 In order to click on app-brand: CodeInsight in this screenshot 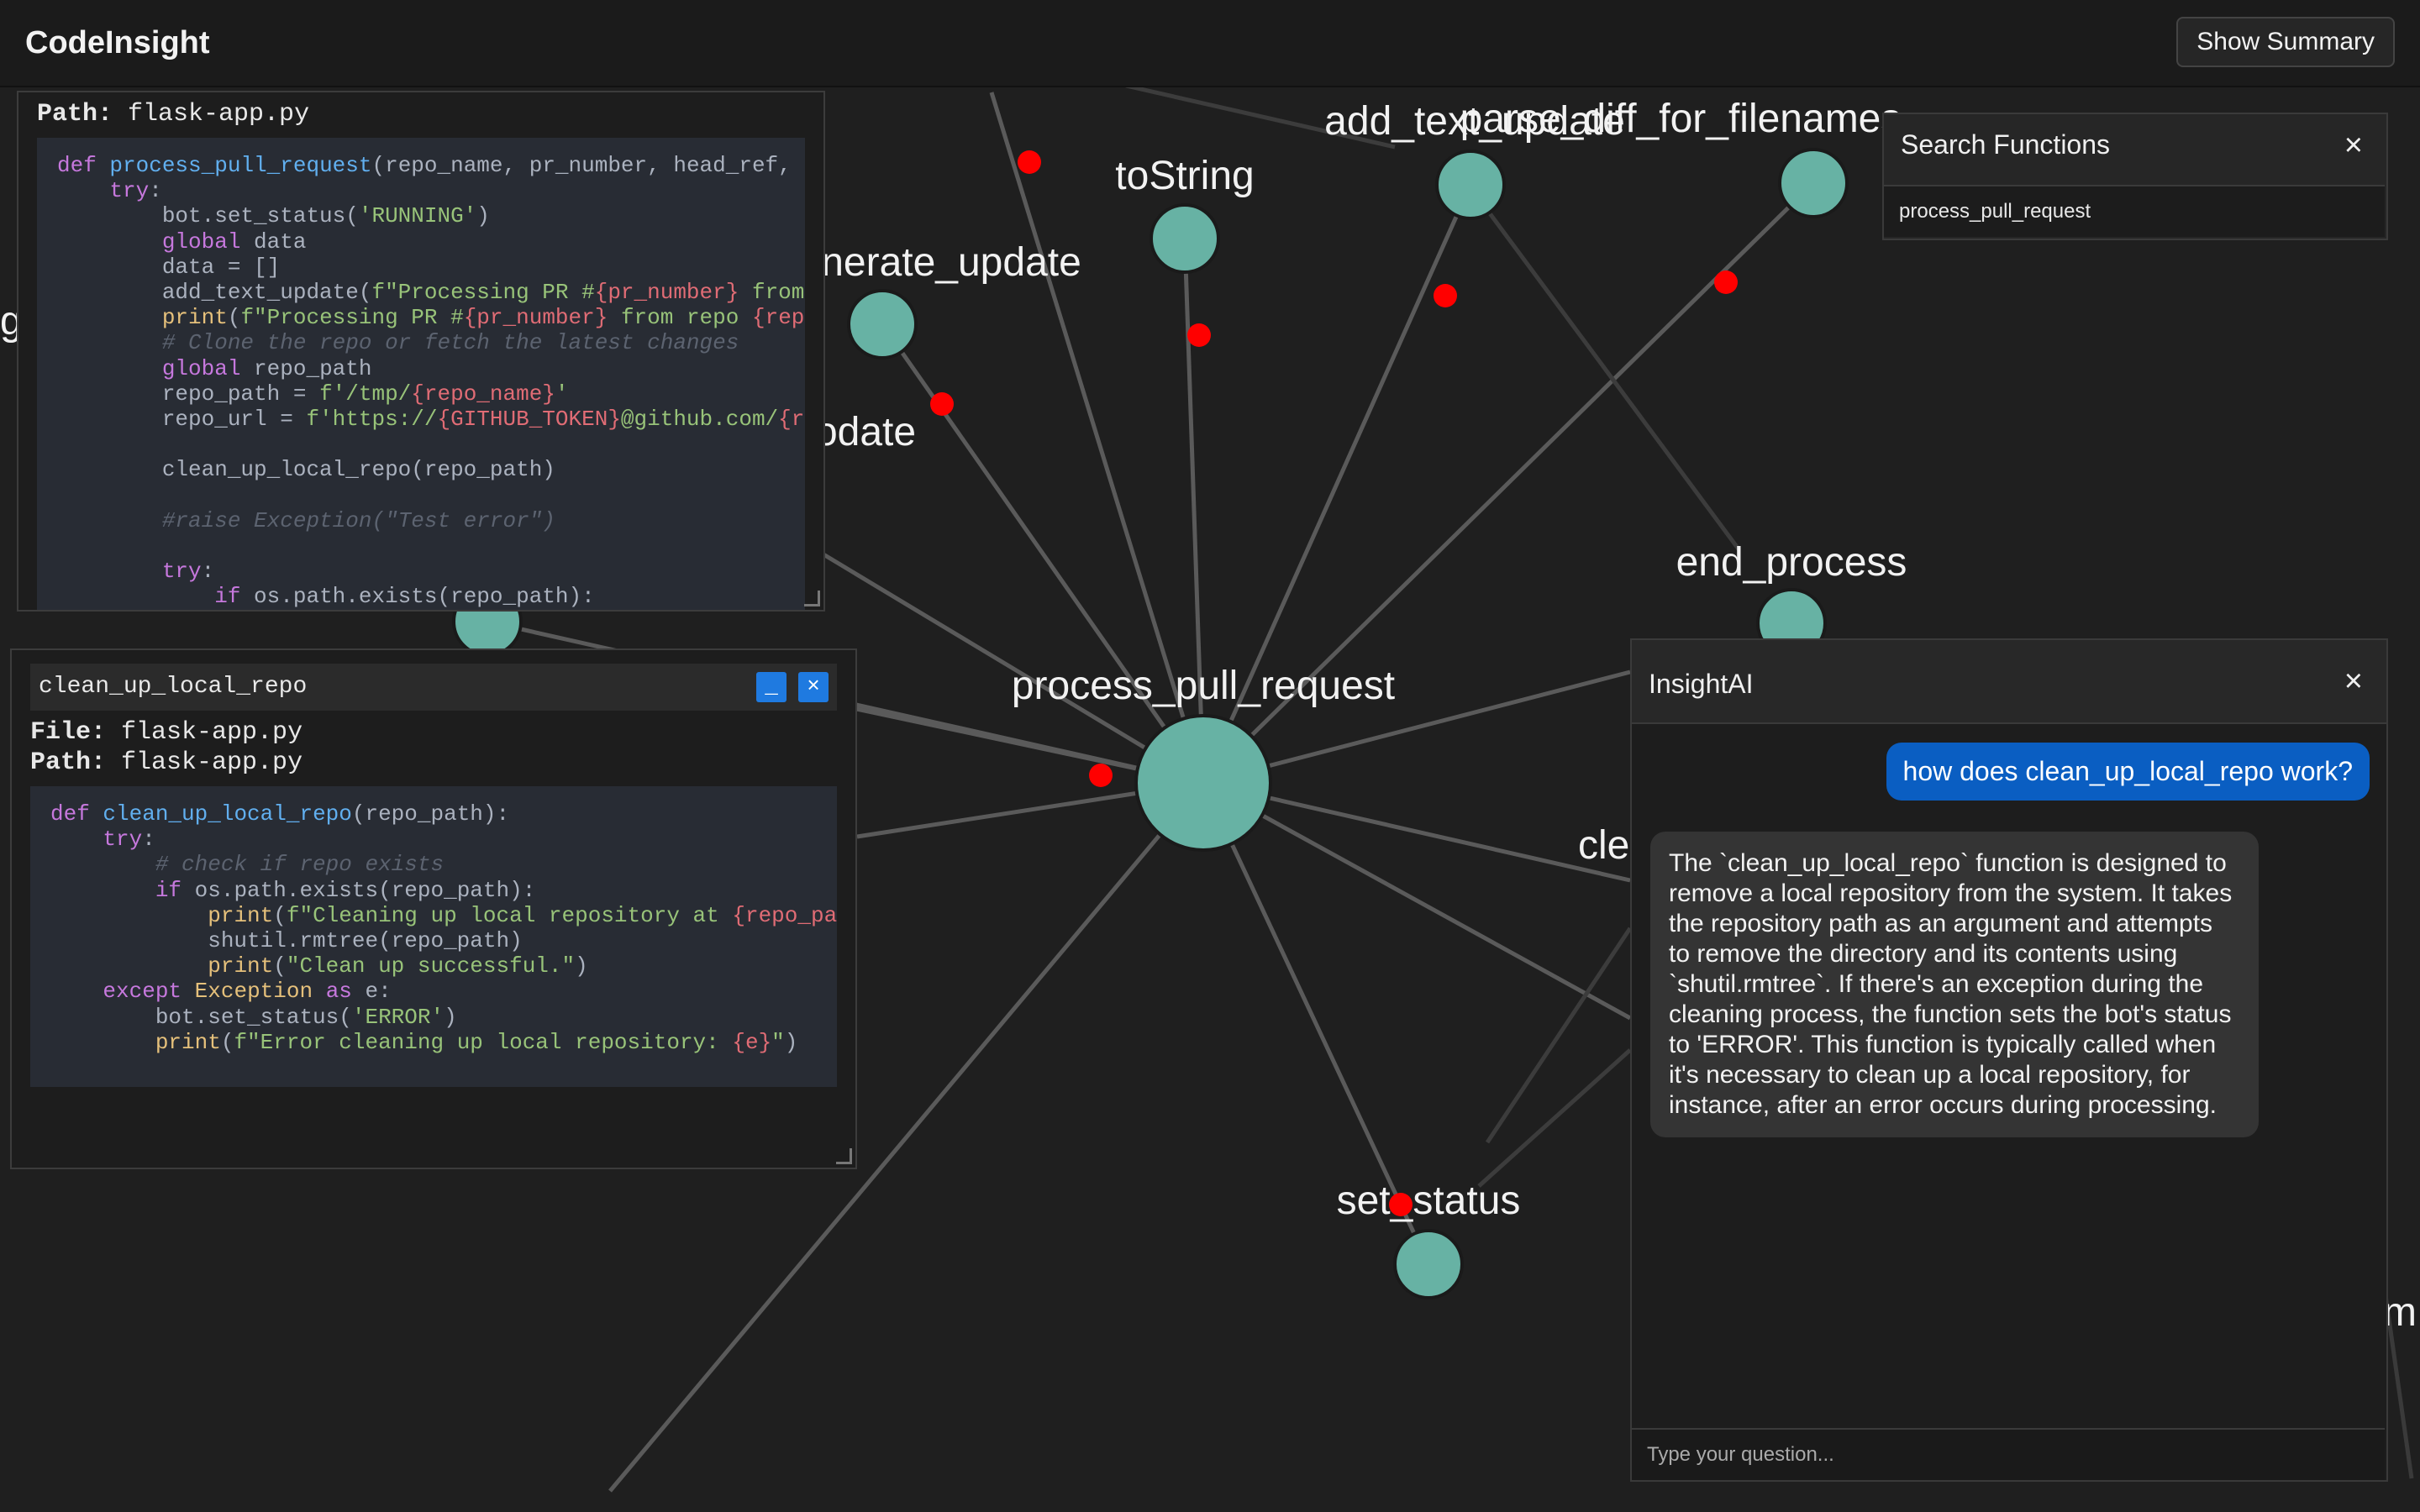, I will do `click(117, 42)`.